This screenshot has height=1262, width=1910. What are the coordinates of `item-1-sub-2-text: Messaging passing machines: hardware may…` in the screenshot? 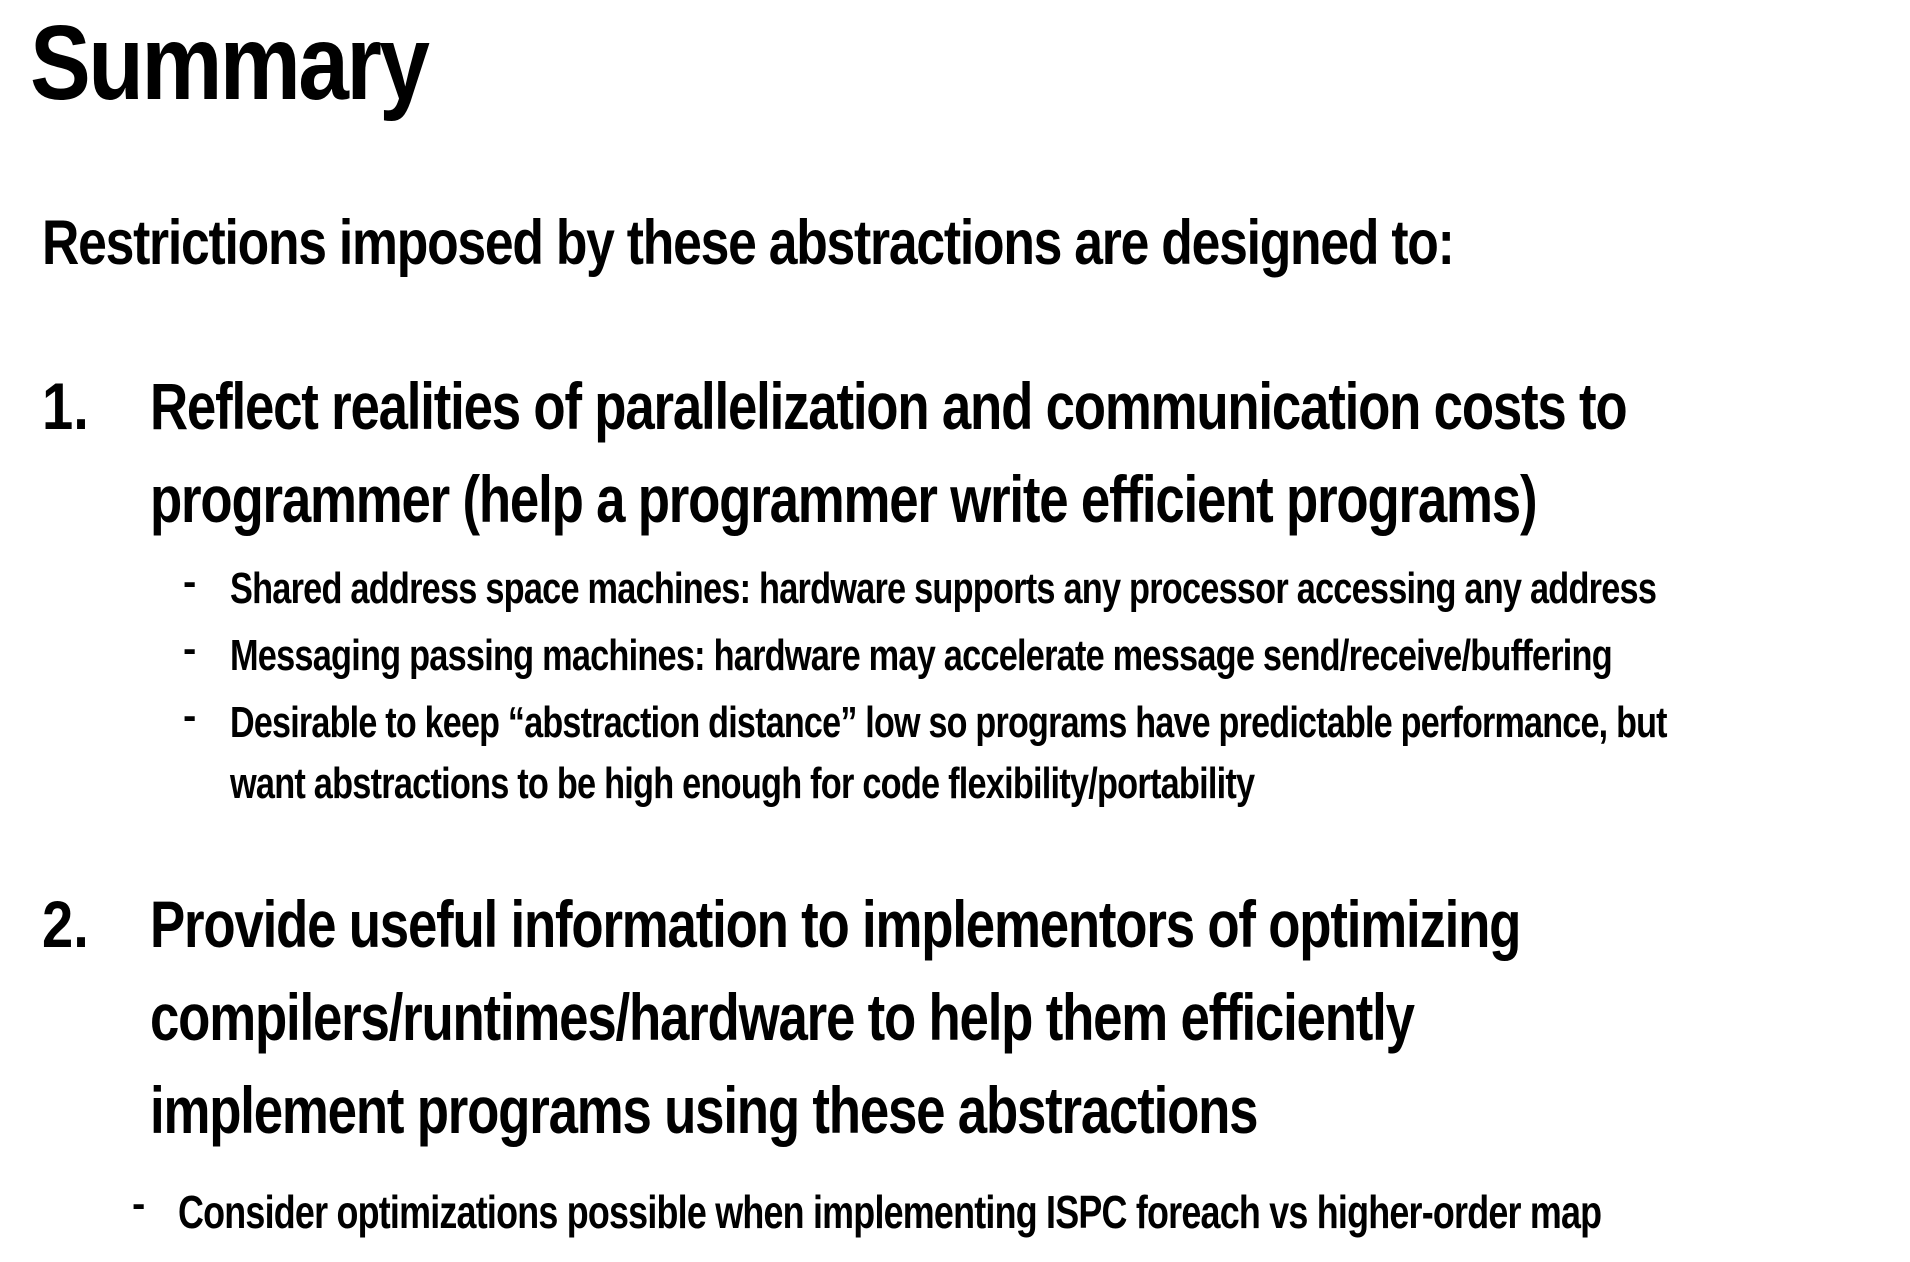 It's located at (921, 655).